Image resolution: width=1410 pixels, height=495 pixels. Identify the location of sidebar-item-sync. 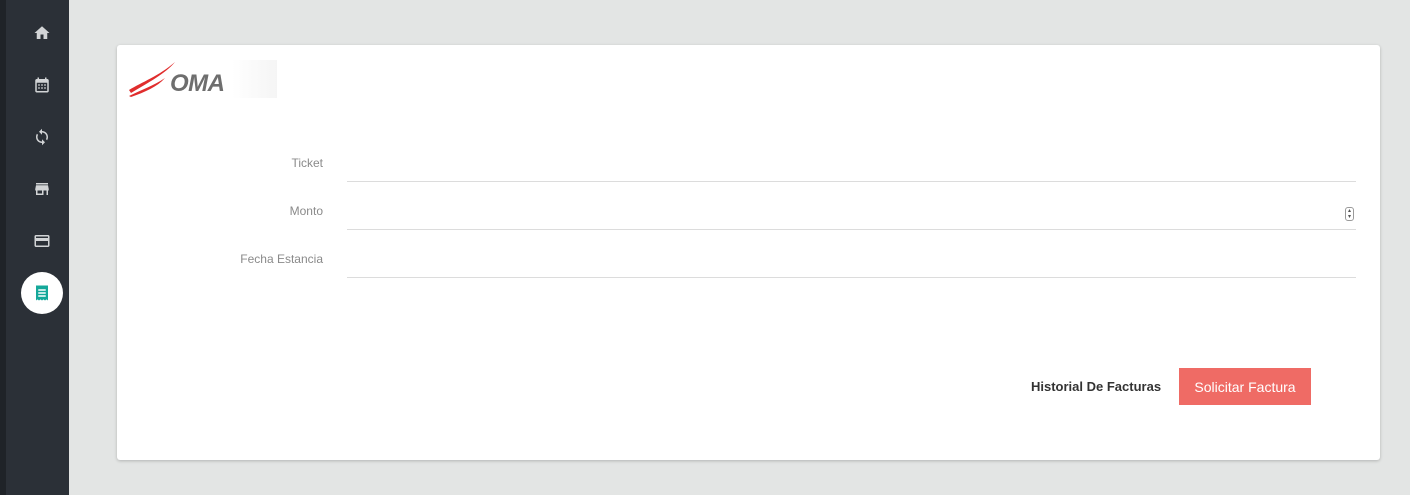
(42, 137).